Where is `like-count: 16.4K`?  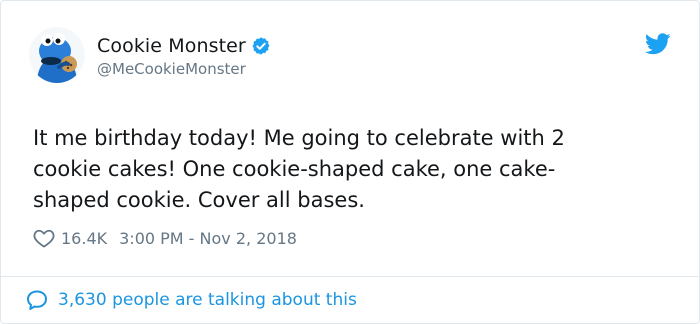
like-count: 16.4K is located at coordinates (84, 238).